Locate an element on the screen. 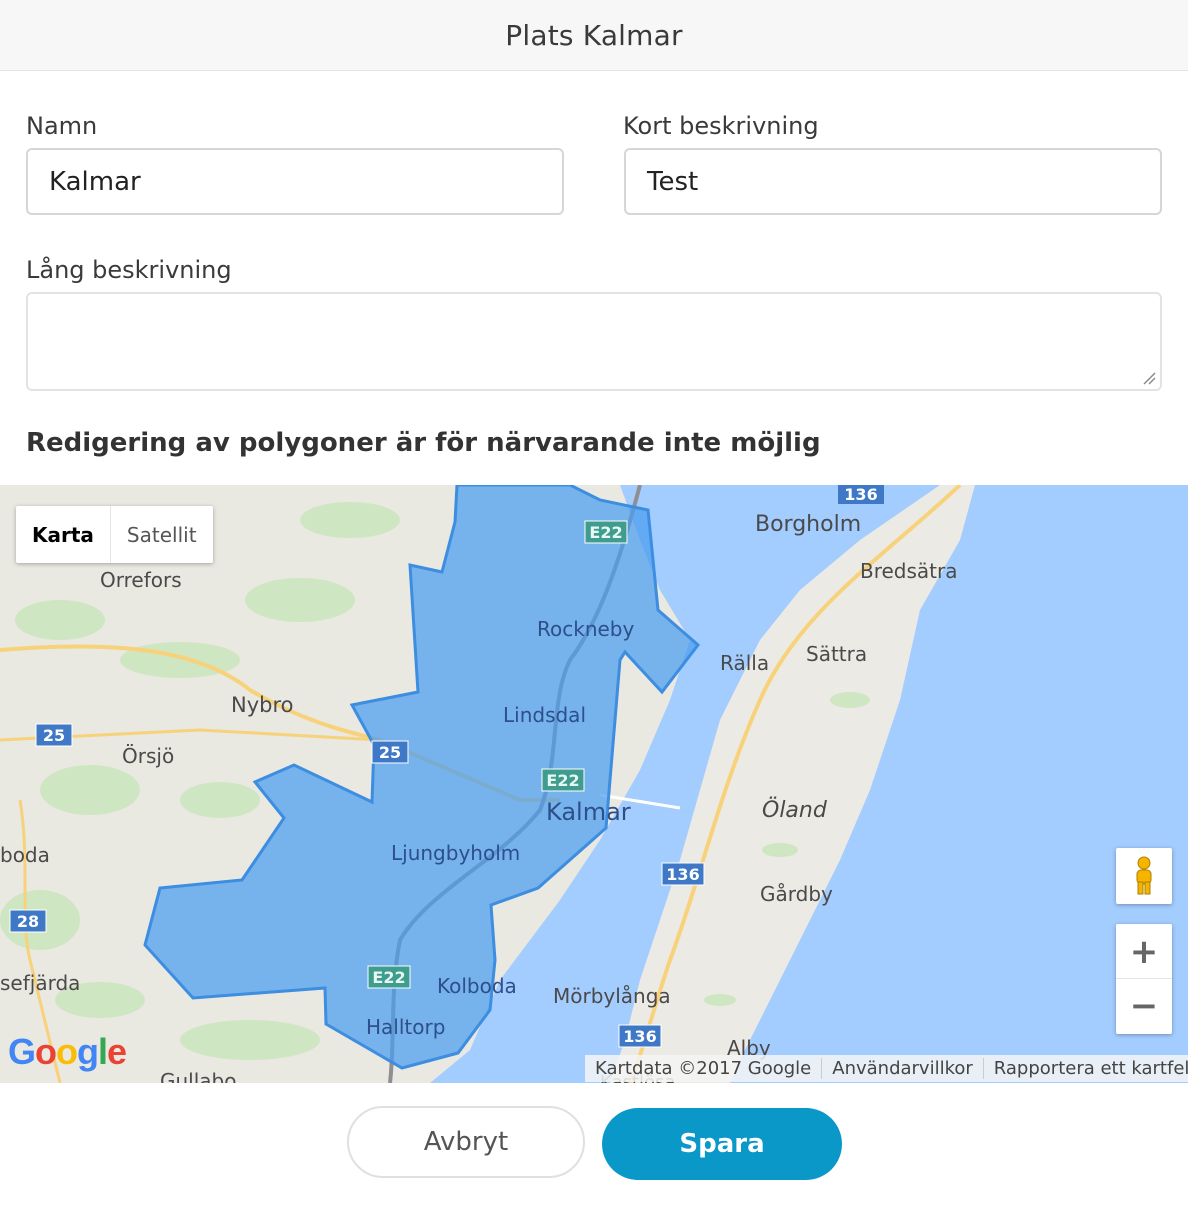 The width and height of the screenshot is (1188, 1218). place-boda: boda is located at coordinates (25, 855).